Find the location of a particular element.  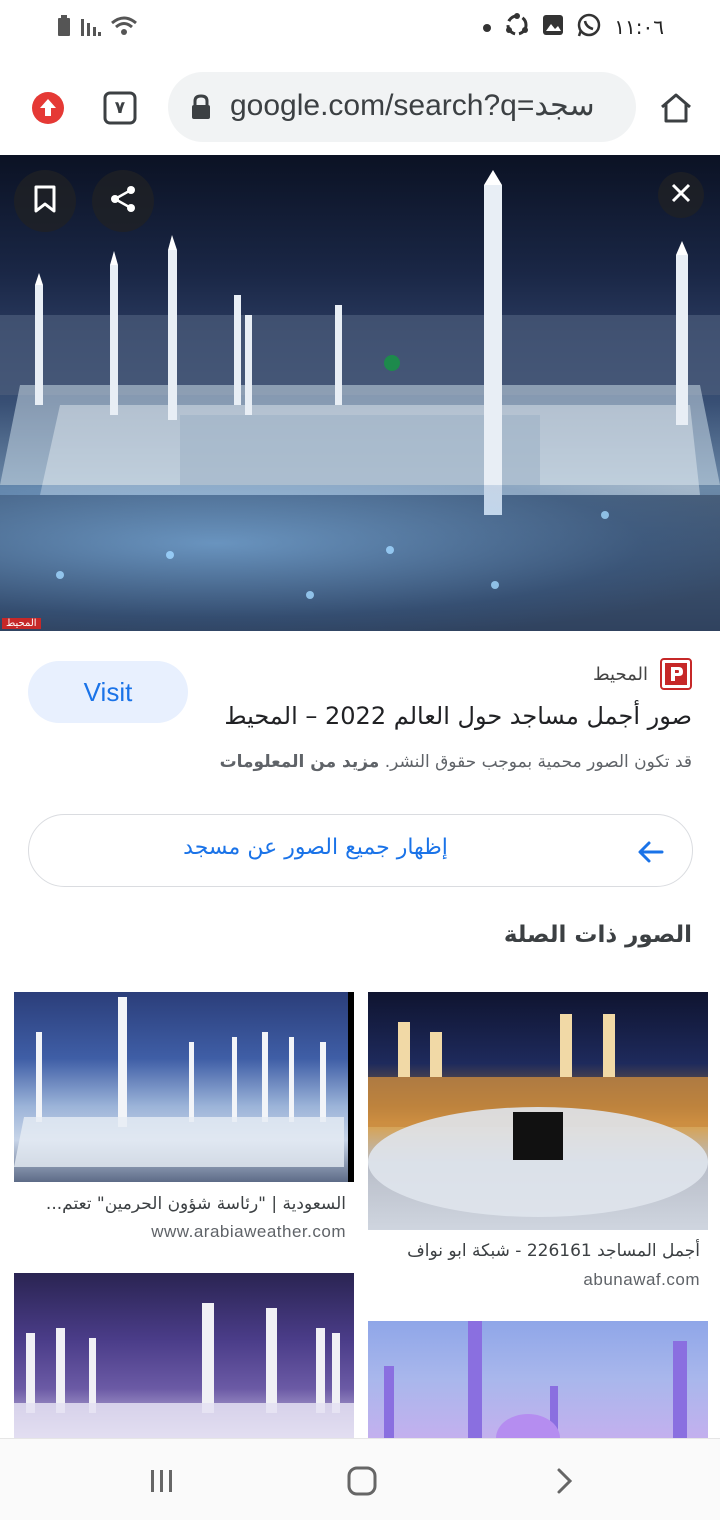

gallery-icon is located at coordinates (553, 27).